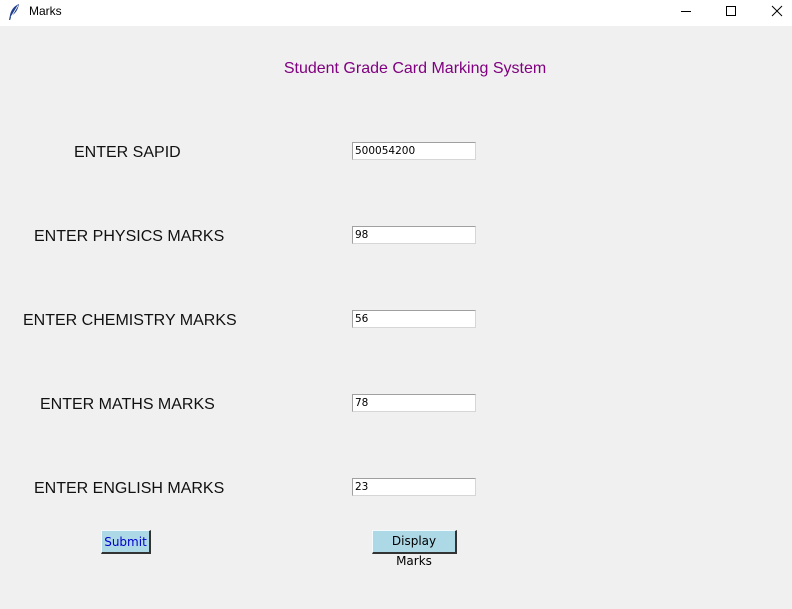 This screenshot has height=609, width=792. I want to click on english-label: ENTER ENGLISH MARKS, so click(129, 488).